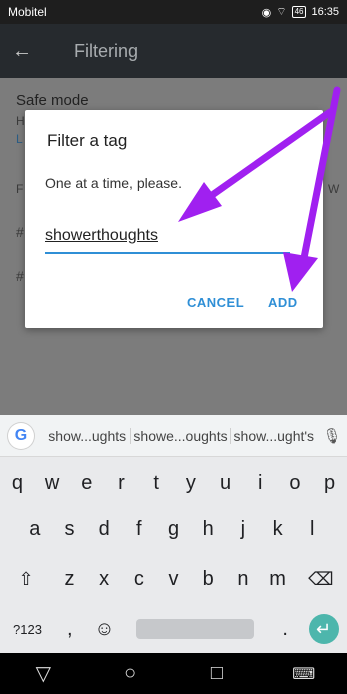 This screenshot has height=694, width=347. I want to click on key-m: m, so click(277, 579).